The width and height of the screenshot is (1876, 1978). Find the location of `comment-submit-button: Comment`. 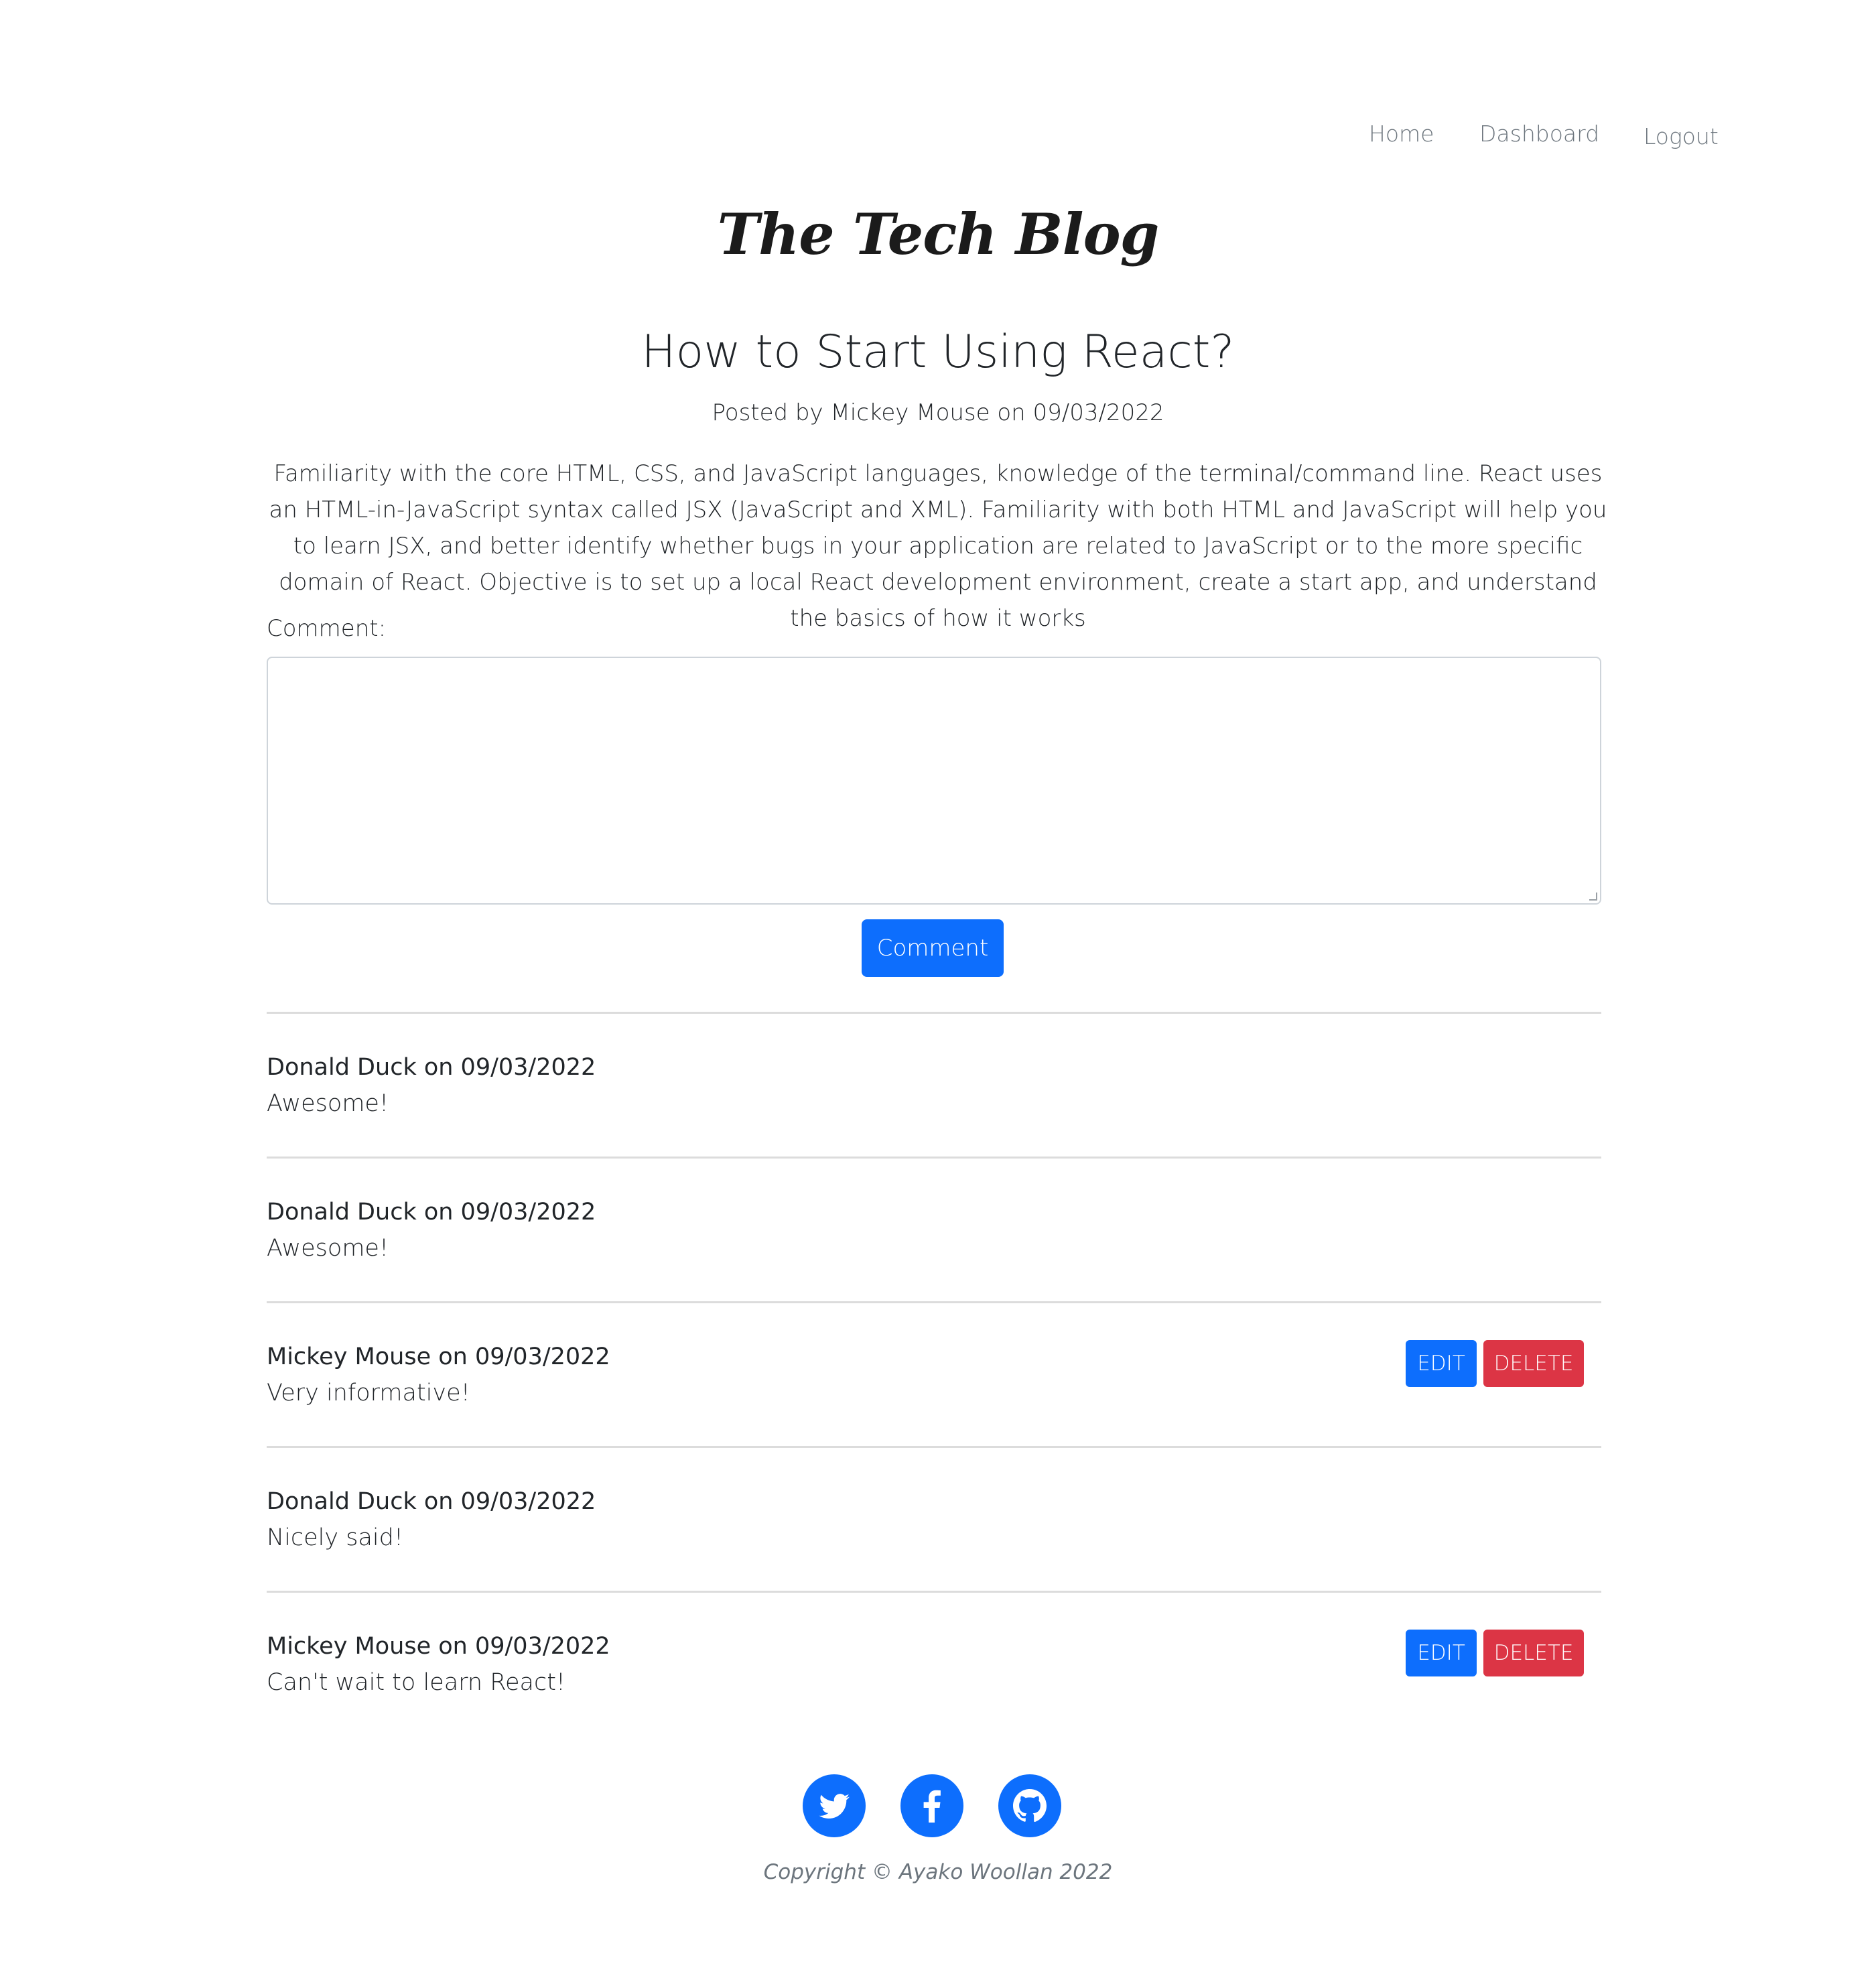

comment-submit-button: Comment is located at coordinates (933, 948).